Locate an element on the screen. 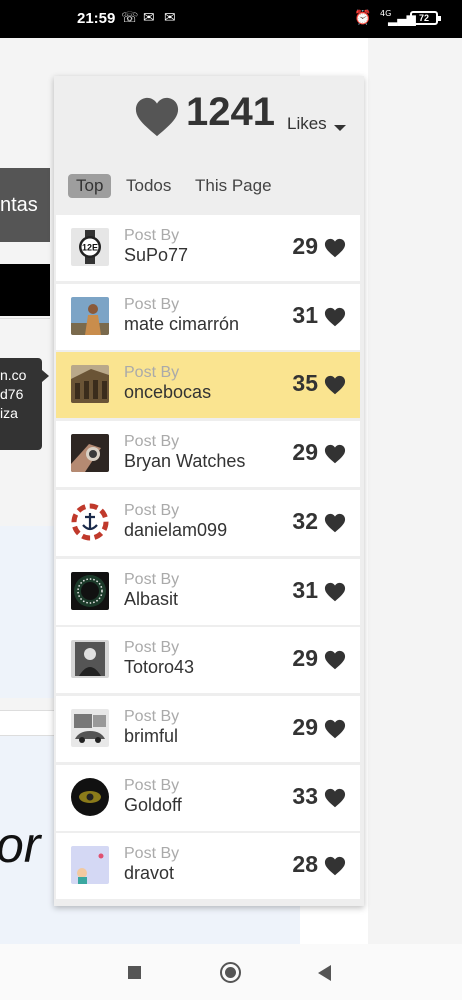 Image resolution: width=462 pixels, height=1000 pixels. background-panel is located at coordinates (30, 612).